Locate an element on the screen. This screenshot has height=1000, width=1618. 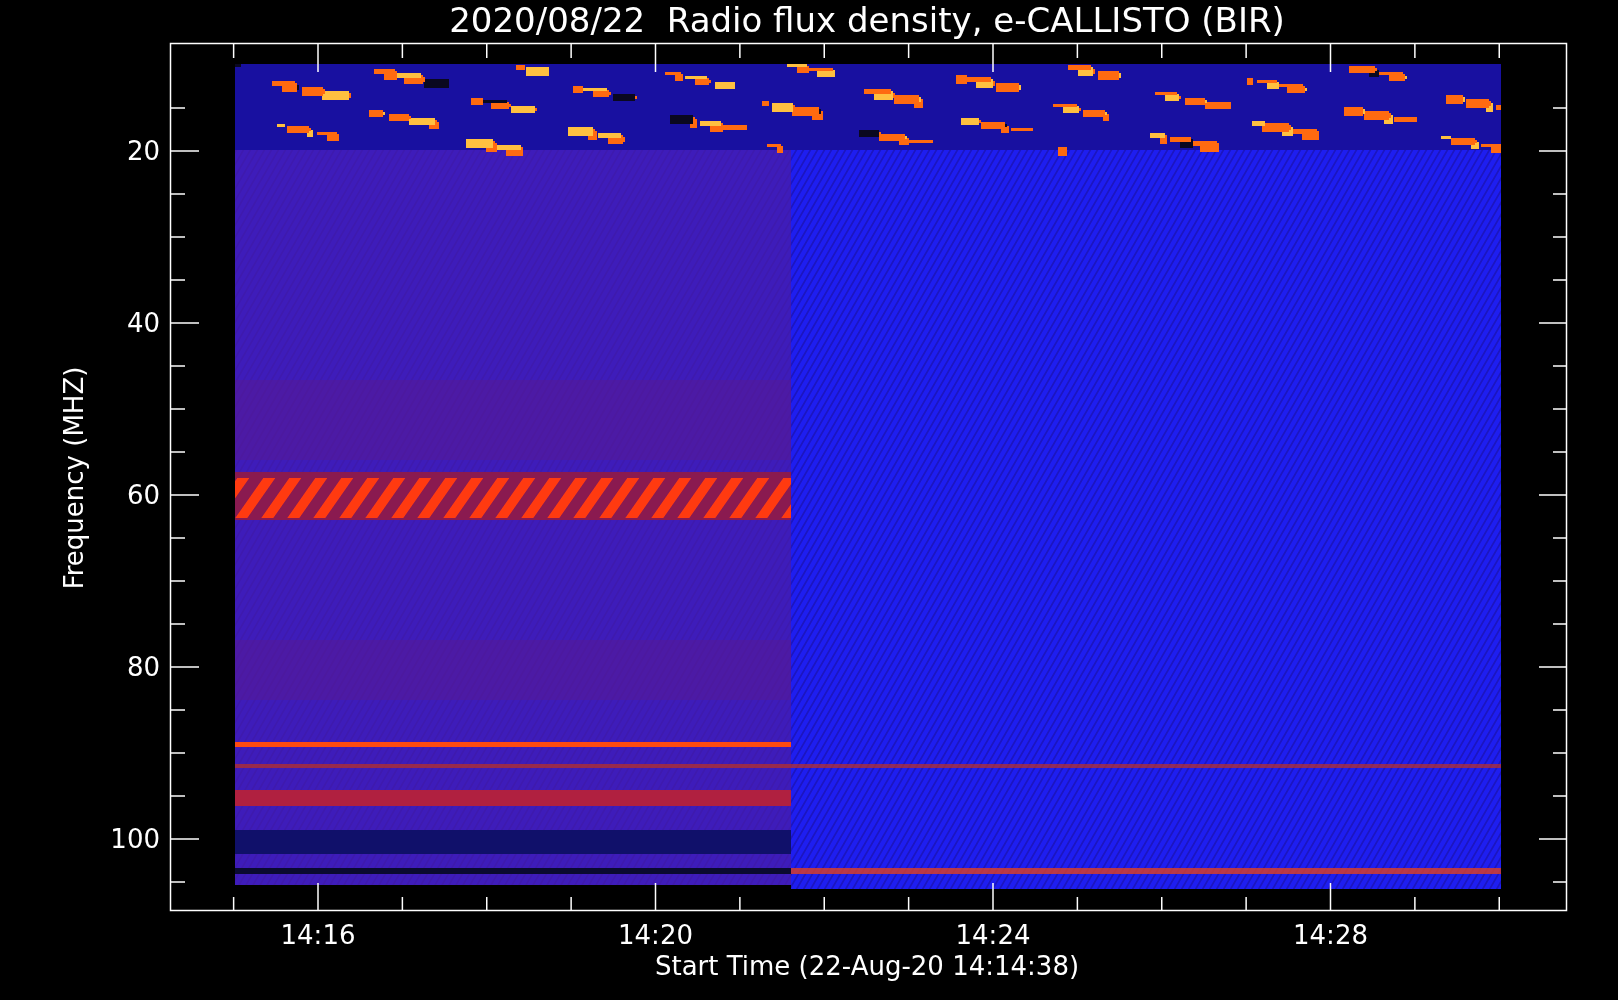
tick-label: 20 is located at coordinates (143, 151).